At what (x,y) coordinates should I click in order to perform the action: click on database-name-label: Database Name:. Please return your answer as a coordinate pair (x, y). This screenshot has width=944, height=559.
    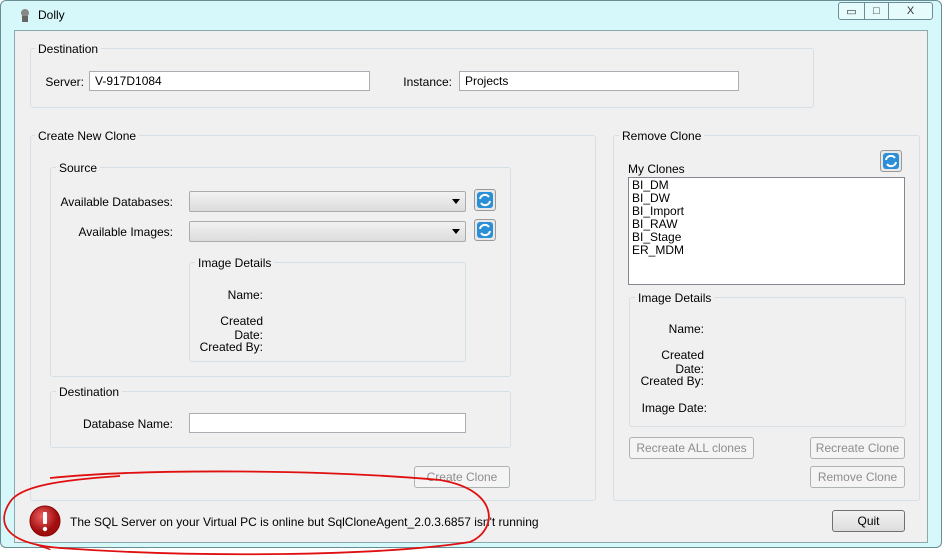
    Looking at the image, I should click on (127, 424).